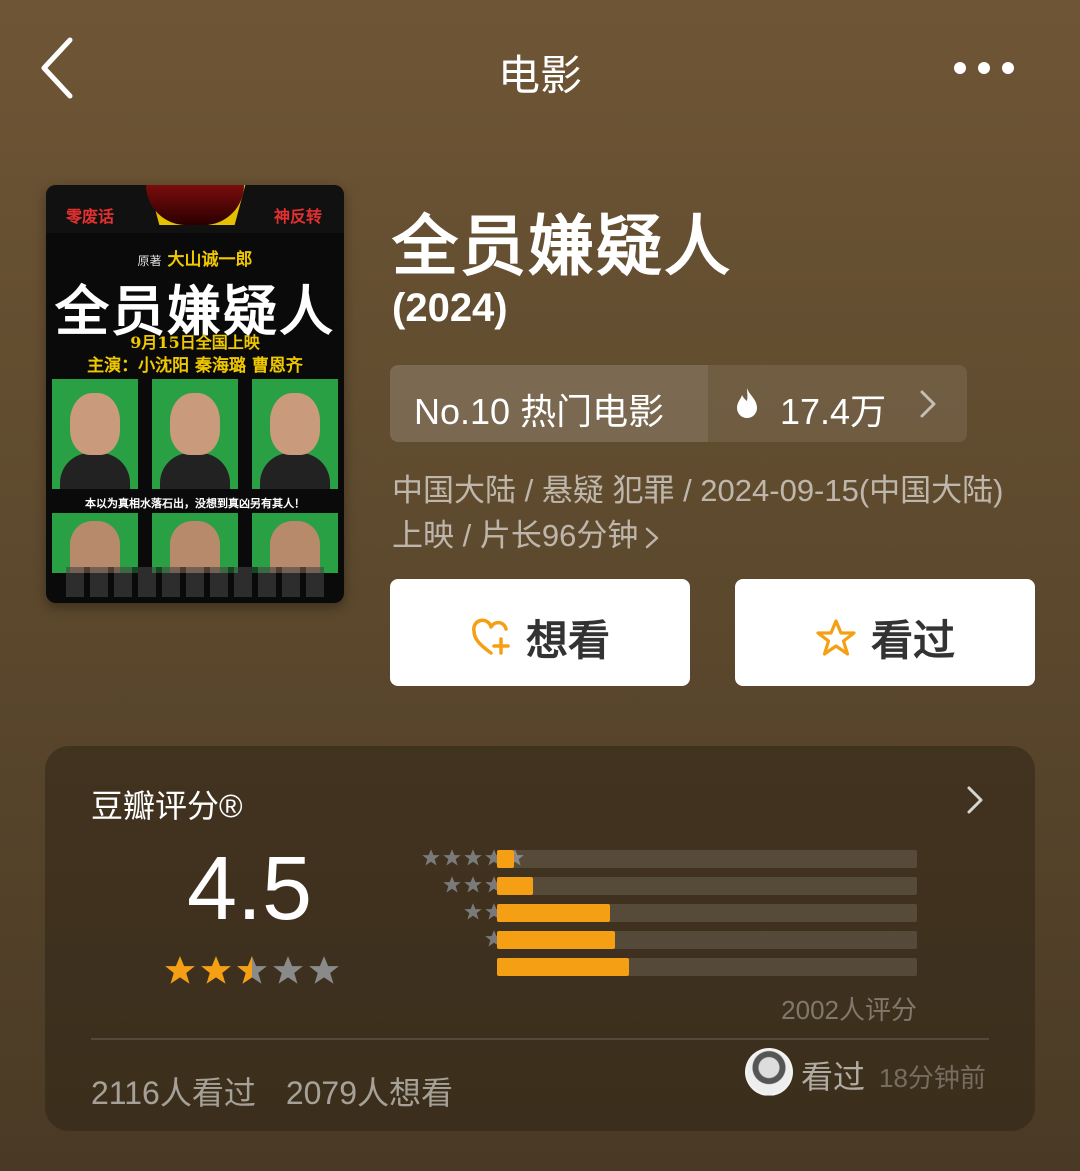  Describe the element at coordinates (562, 246) in the screenshot. I see `movie-title: 全员嫌疑人` at that location.